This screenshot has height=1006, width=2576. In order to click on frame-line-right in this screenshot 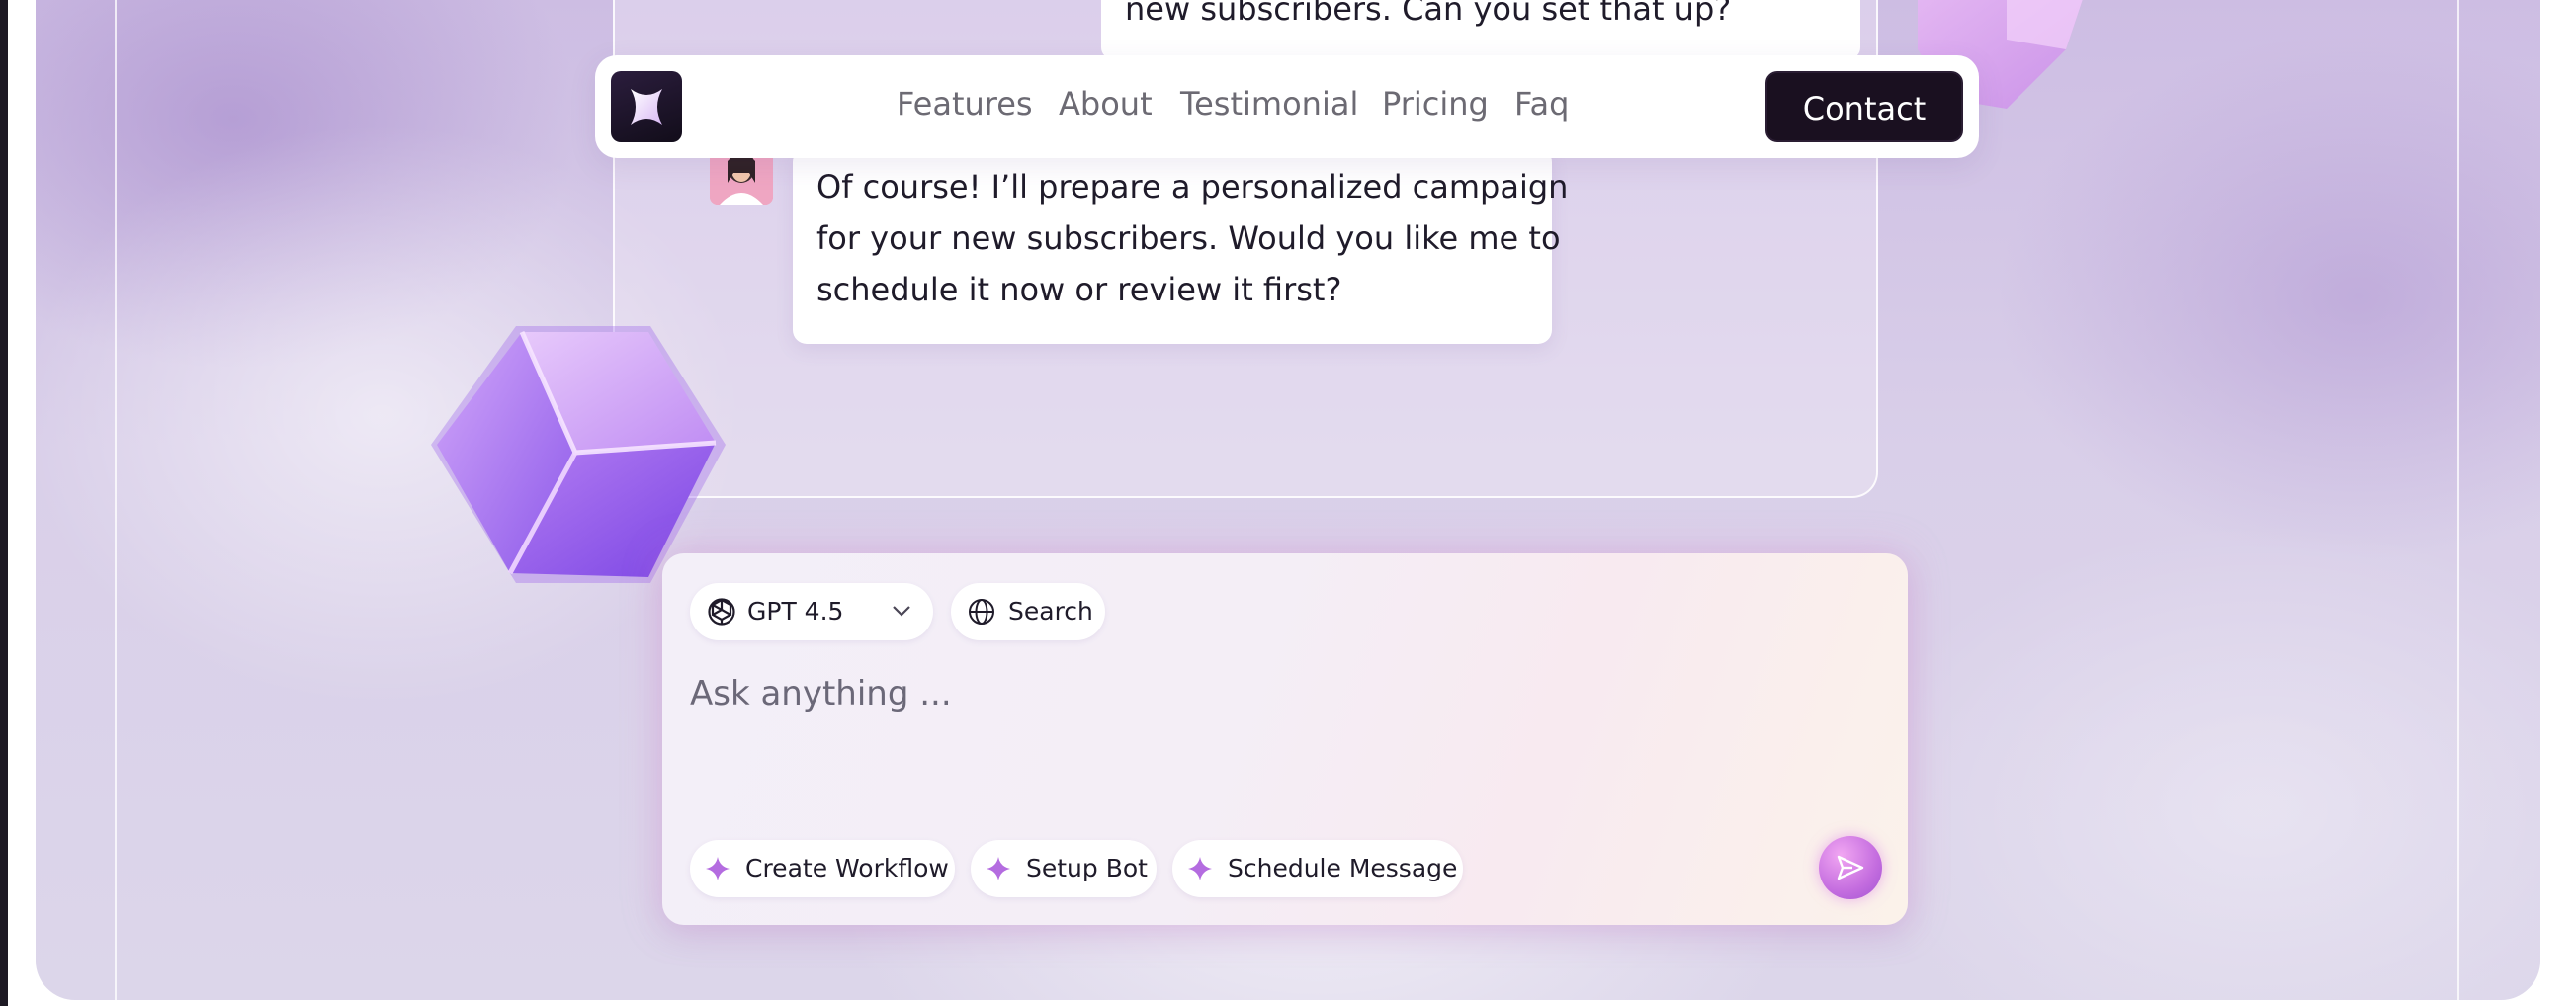, I will do `click(2458, 500)`.